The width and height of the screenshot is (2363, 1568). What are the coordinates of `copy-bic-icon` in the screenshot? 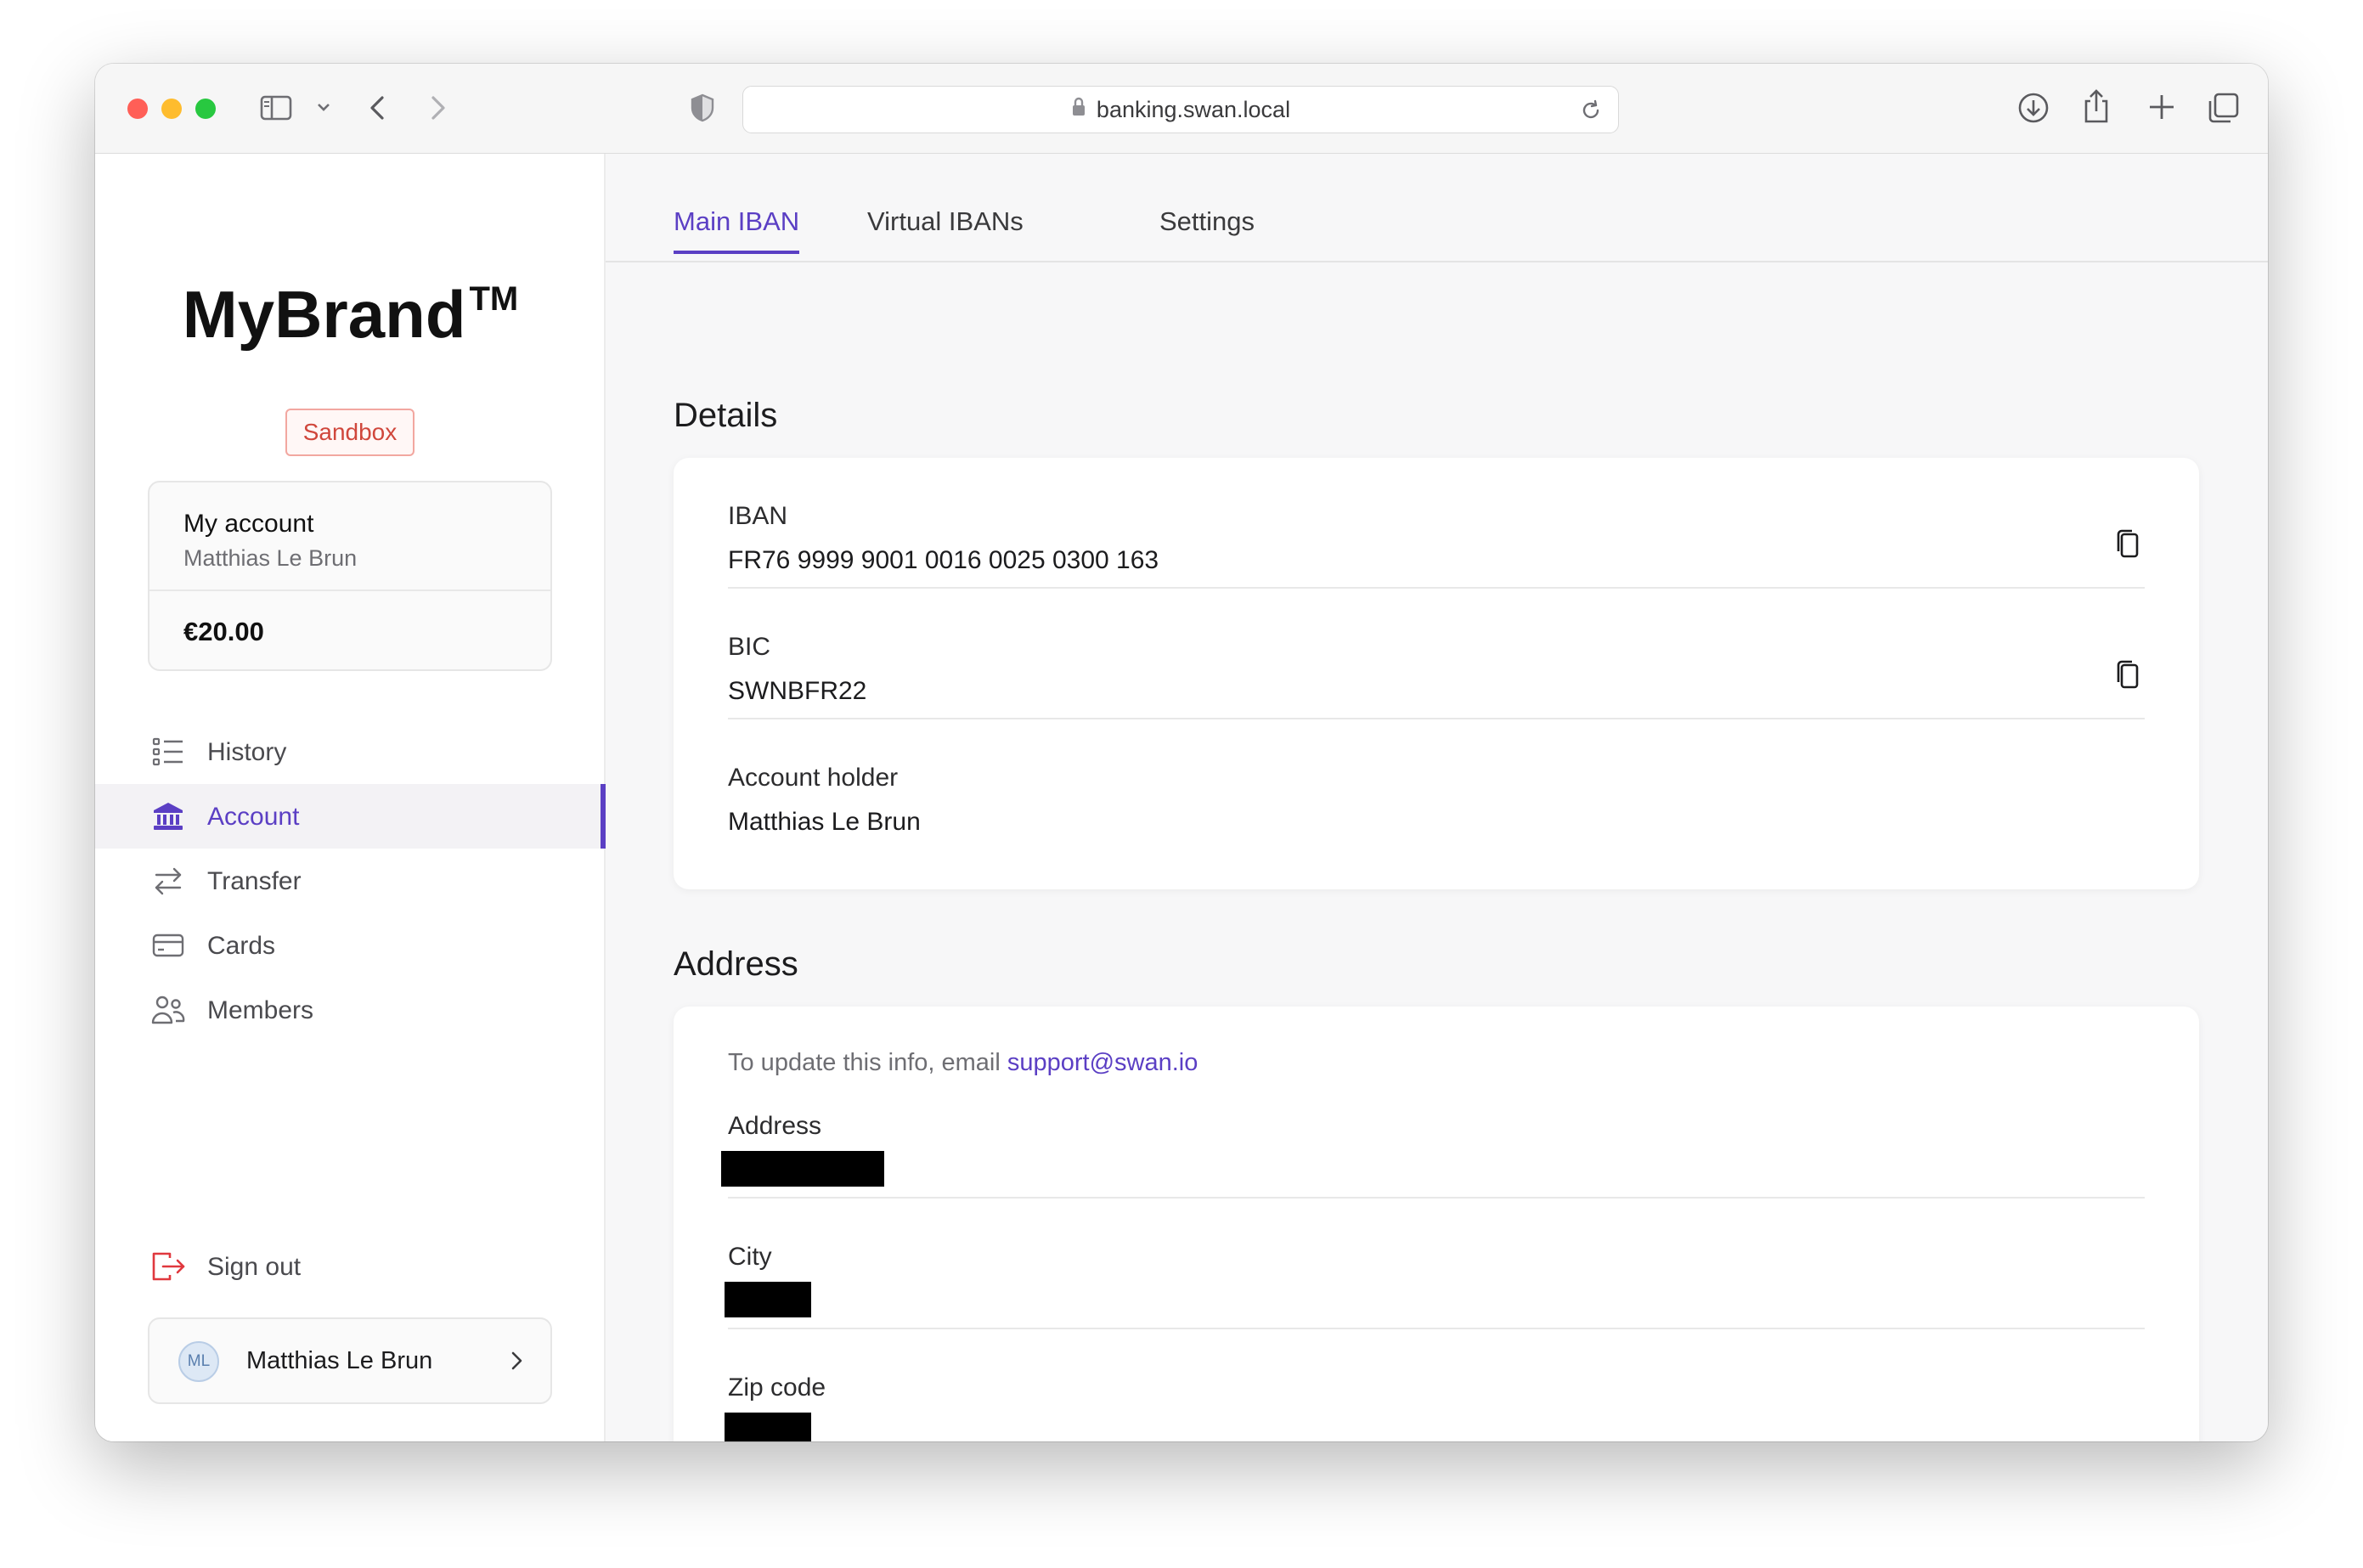 It's located at (2127, 677).